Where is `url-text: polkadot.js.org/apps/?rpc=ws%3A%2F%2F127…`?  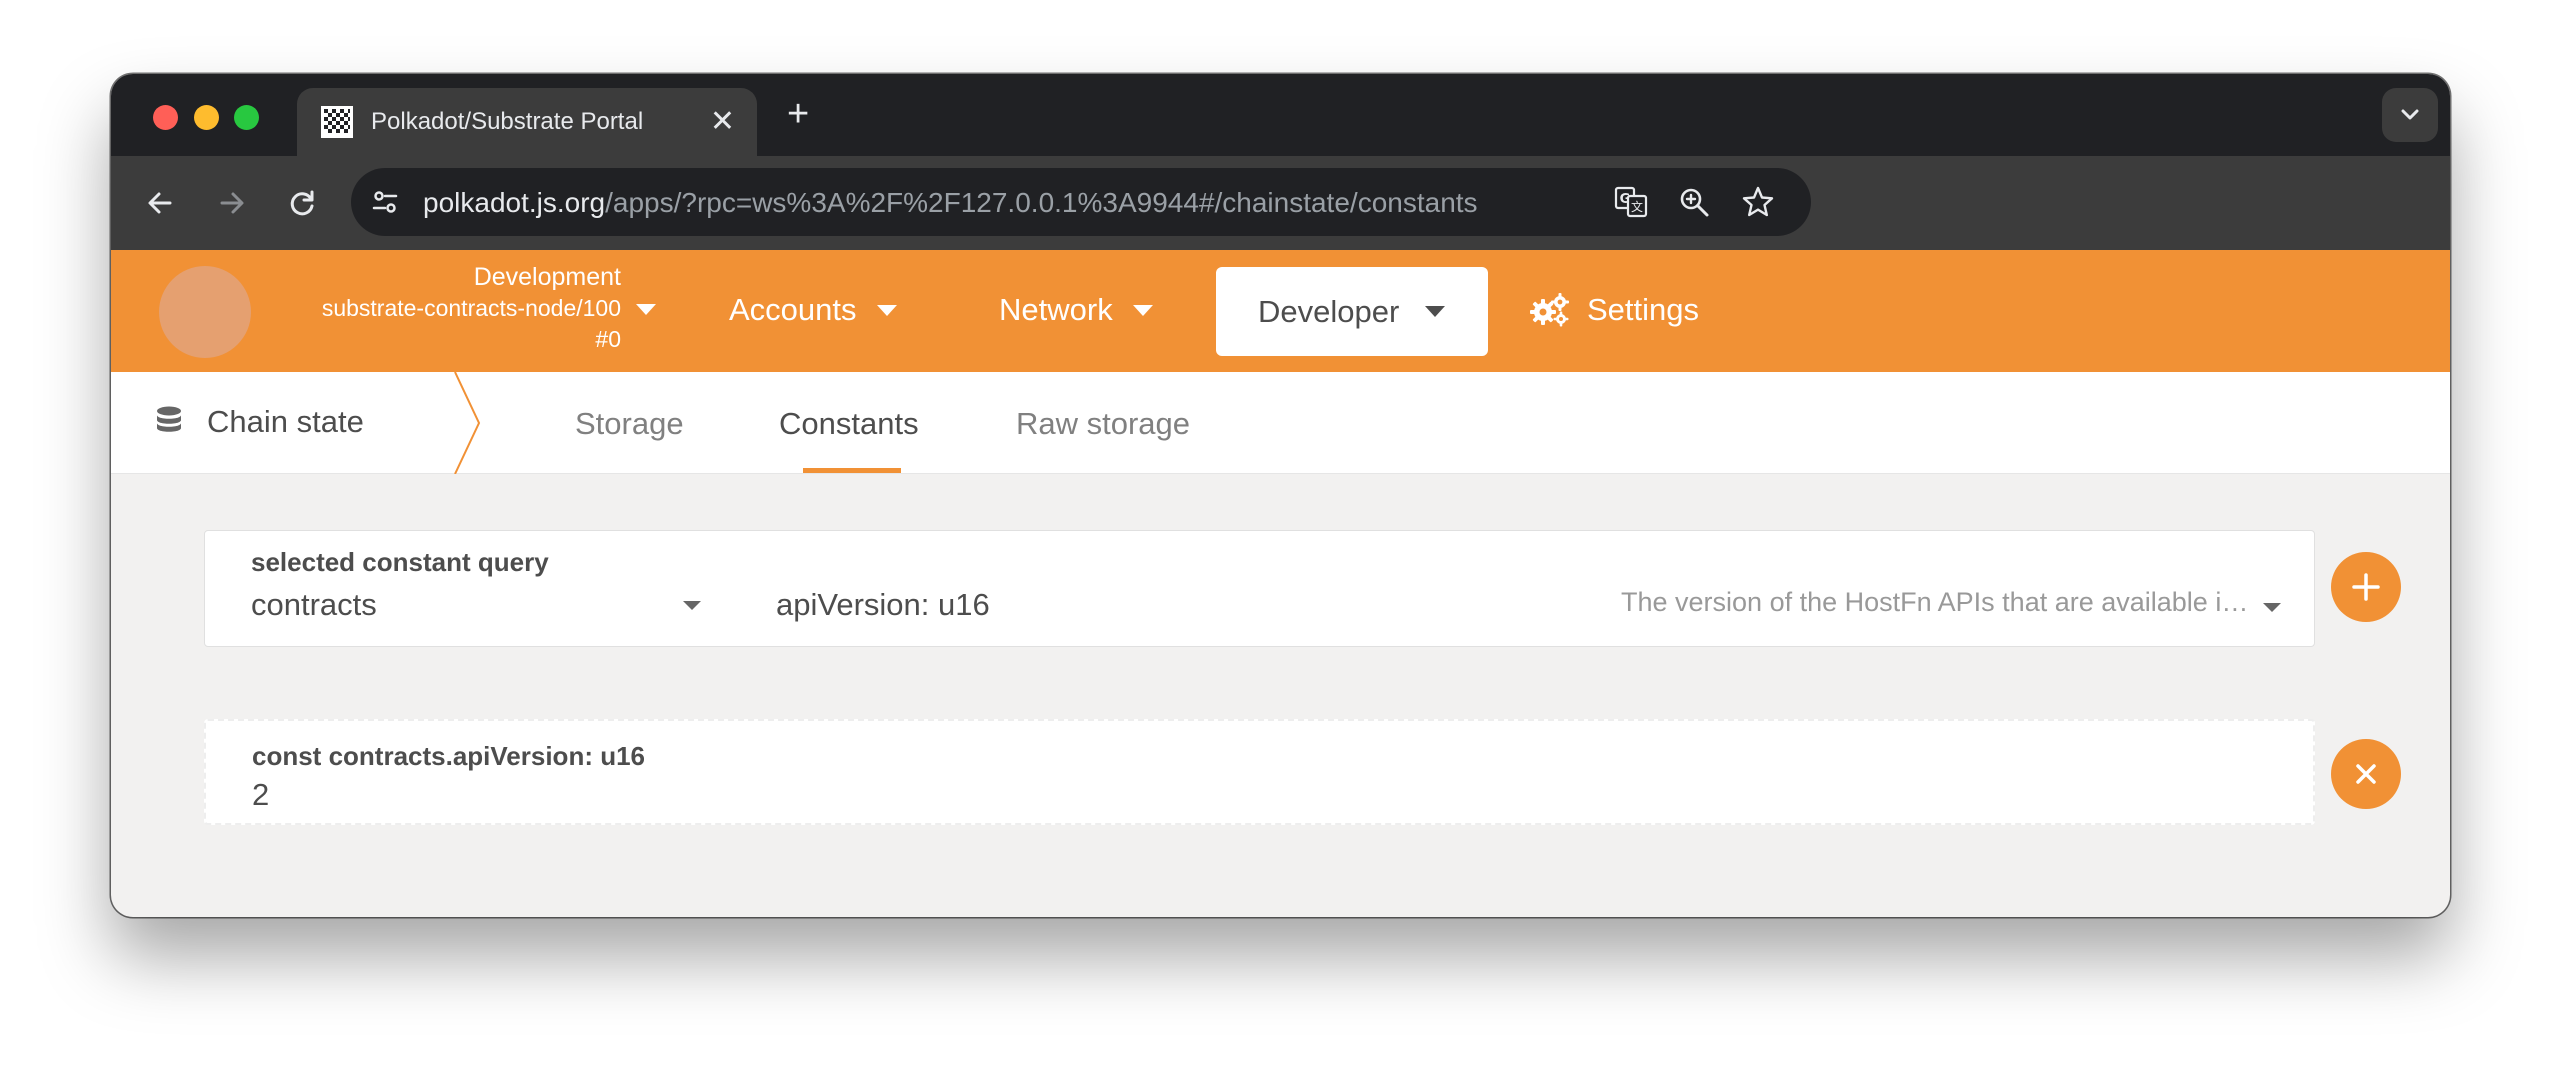
url-text: polkadot.js.org/apps/?rpc=ws%3A%2F%2F127… is located at coordinates (950, 203).